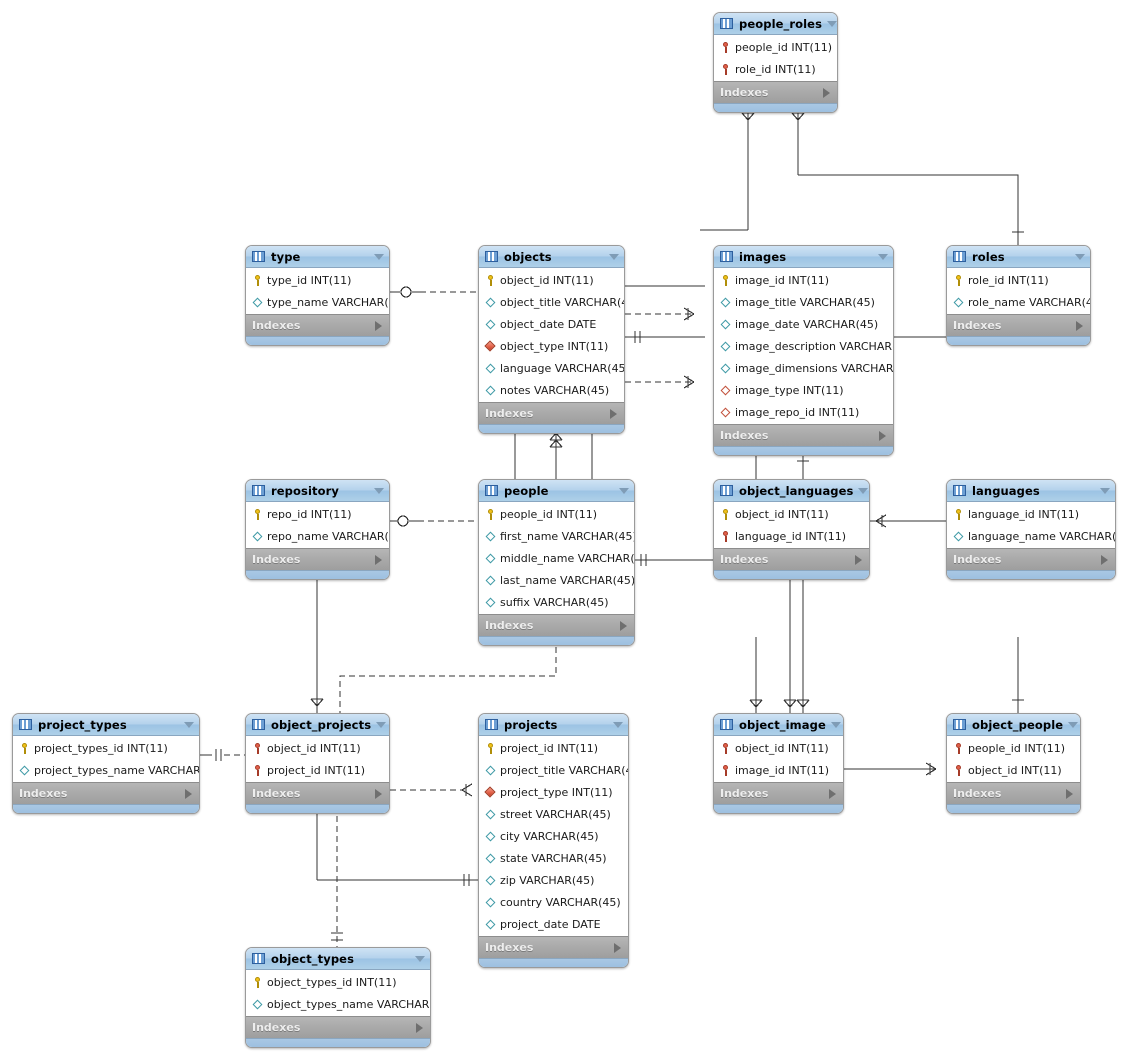 The height and width of the screenshot is (1052, 1126). What do you see at coordinates (791, 559) in the screenshot?
I see `indexes-section-object_languages: Indexes` at bounding box center [791, 559].